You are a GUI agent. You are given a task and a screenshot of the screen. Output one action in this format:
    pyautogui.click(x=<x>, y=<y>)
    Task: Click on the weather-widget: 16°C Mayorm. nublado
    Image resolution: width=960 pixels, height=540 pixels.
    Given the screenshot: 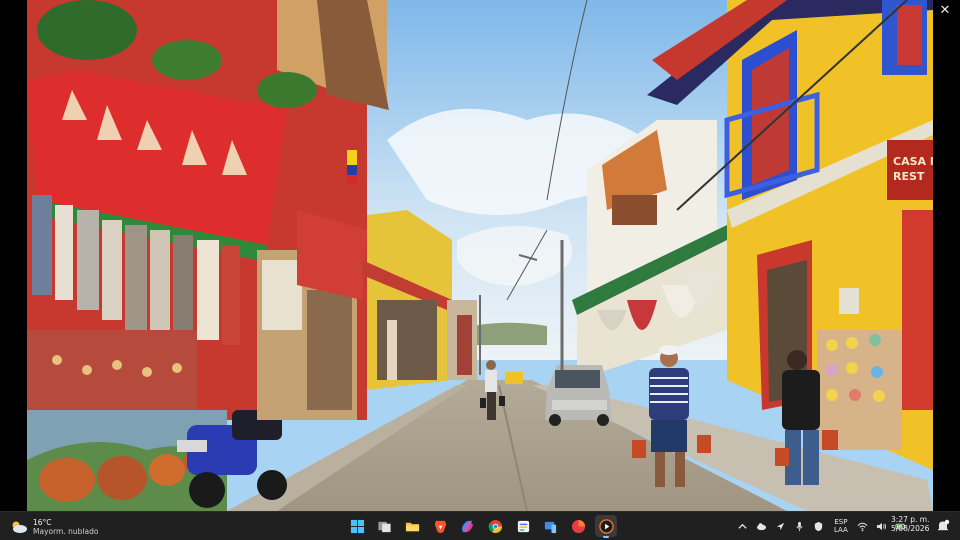 What is the action you would take?
    pyautogui.click(x=54, y=527)
    